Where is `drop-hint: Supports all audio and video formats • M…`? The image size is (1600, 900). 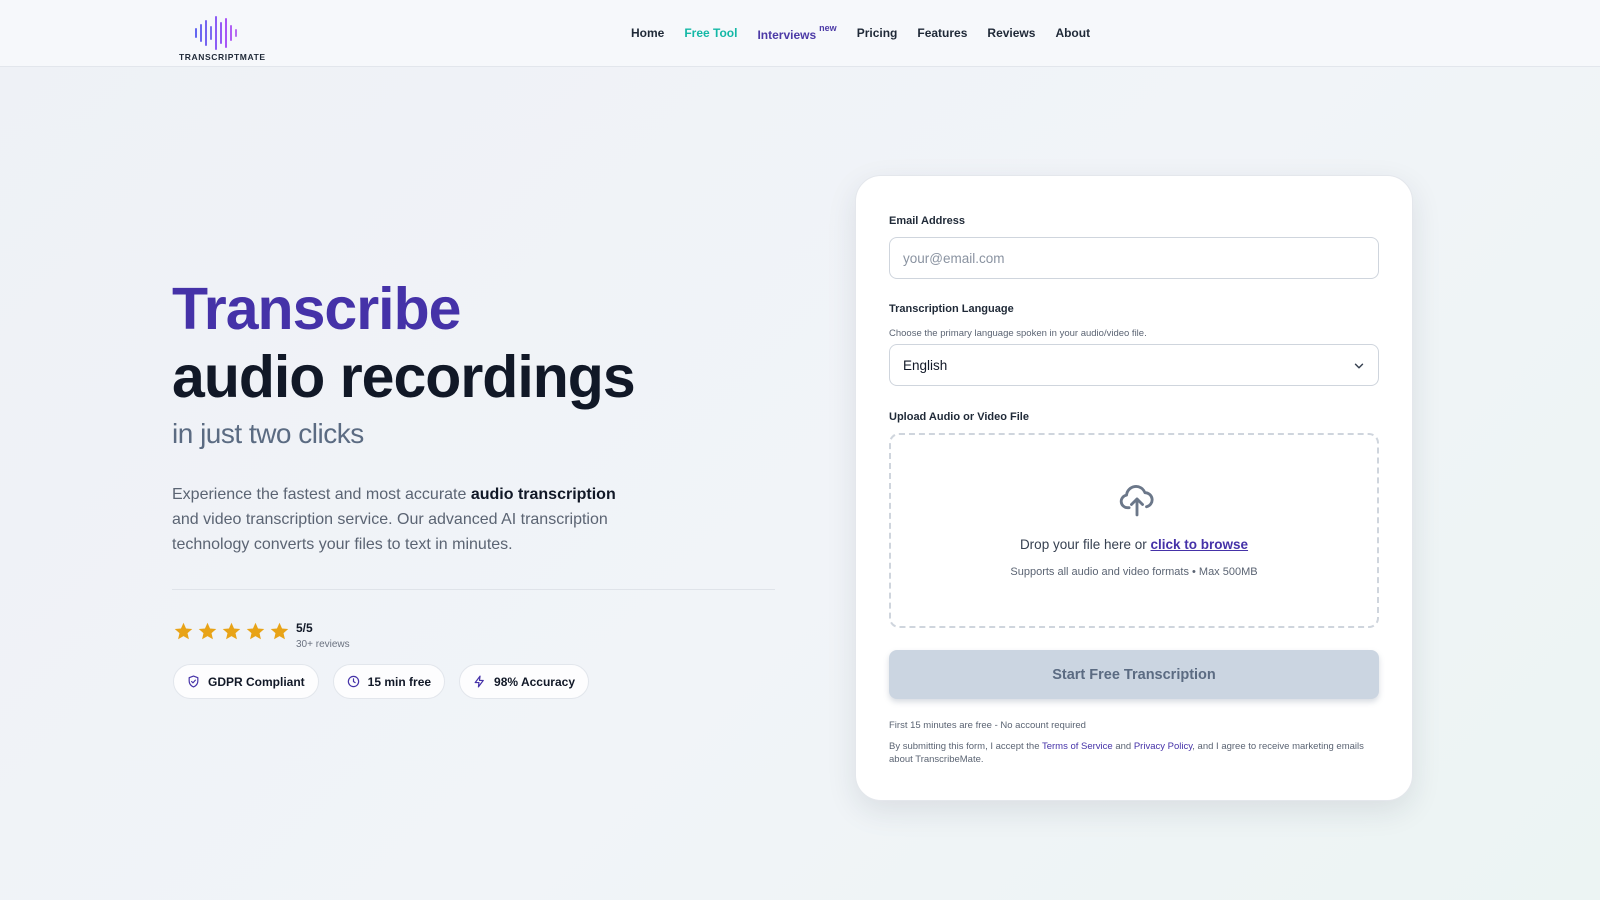
drop-hint: Supports all audio and video formats • M… is located at coordinates (1134, 572).